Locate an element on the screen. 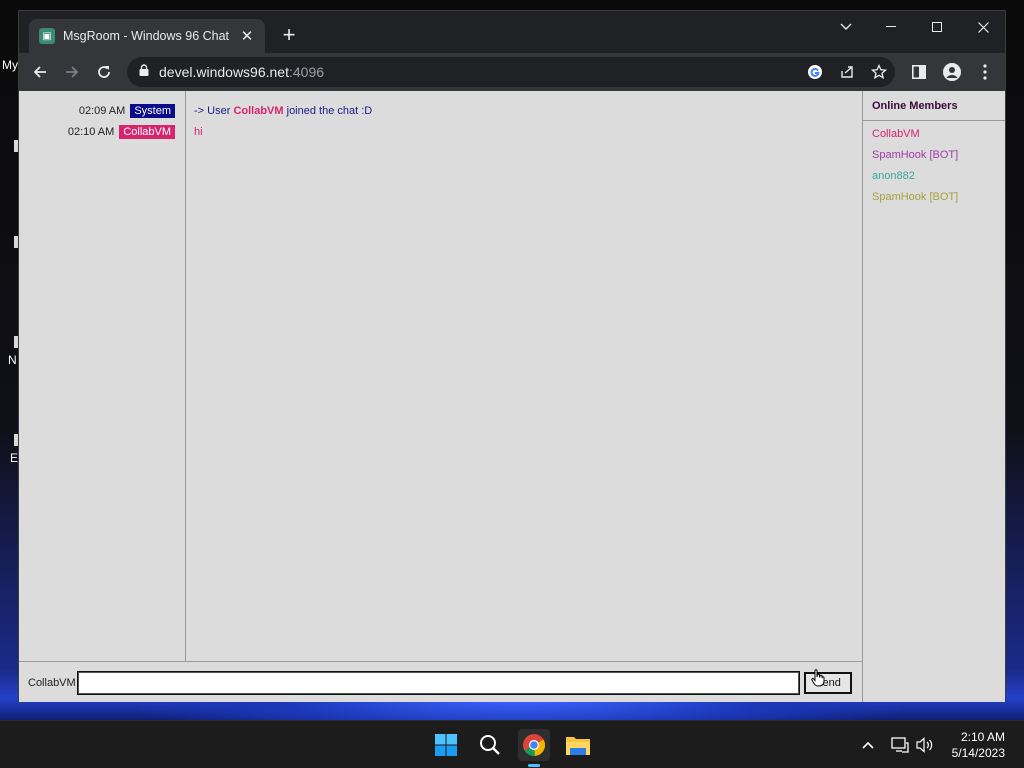 The image size is (1024, 768). url-host: devel.windows96.net is located at coordinates (224, 72).